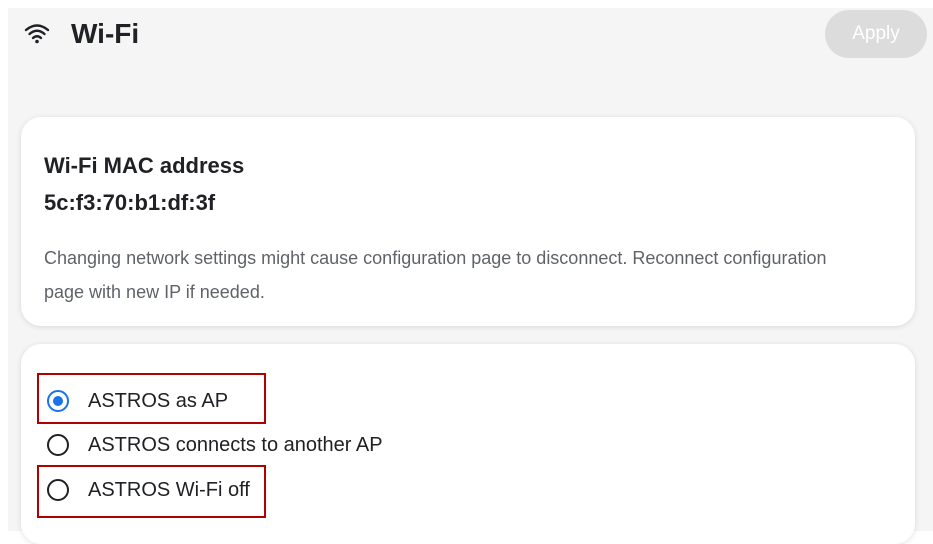  I want to click on apply-button: Apply, so click(876, 34).